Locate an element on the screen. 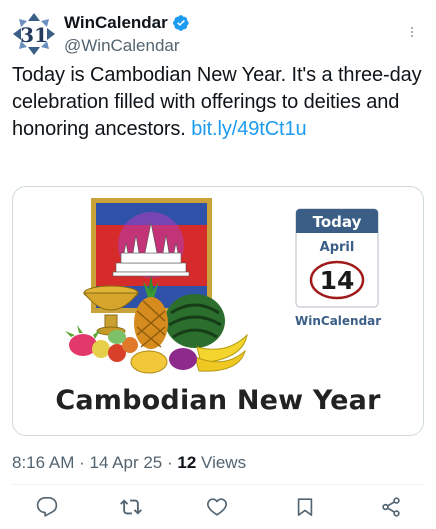  lime-icon is located at coordinates (101, 349).